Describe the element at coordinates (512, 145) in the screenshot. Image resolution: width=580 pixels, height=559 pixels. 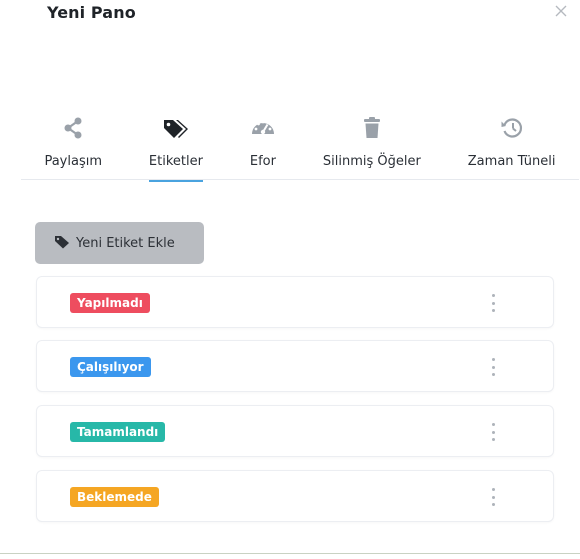
I see `tab-timeline: Zaman Tüneli` at that location.